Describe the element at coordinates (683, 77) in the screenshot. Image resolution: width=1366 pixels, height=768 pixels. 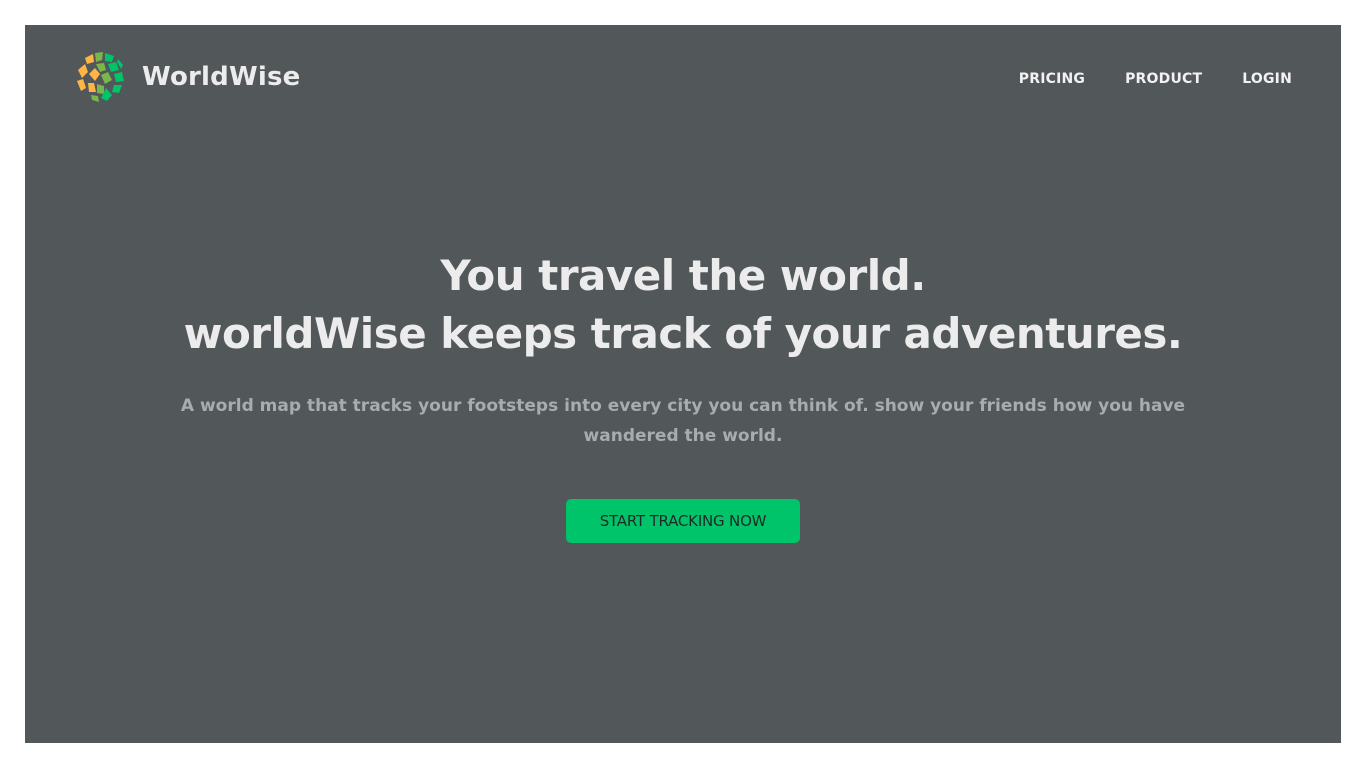
I see `top-navigation: WorldWise PRICING PRODUCT LOGIN` at that location.